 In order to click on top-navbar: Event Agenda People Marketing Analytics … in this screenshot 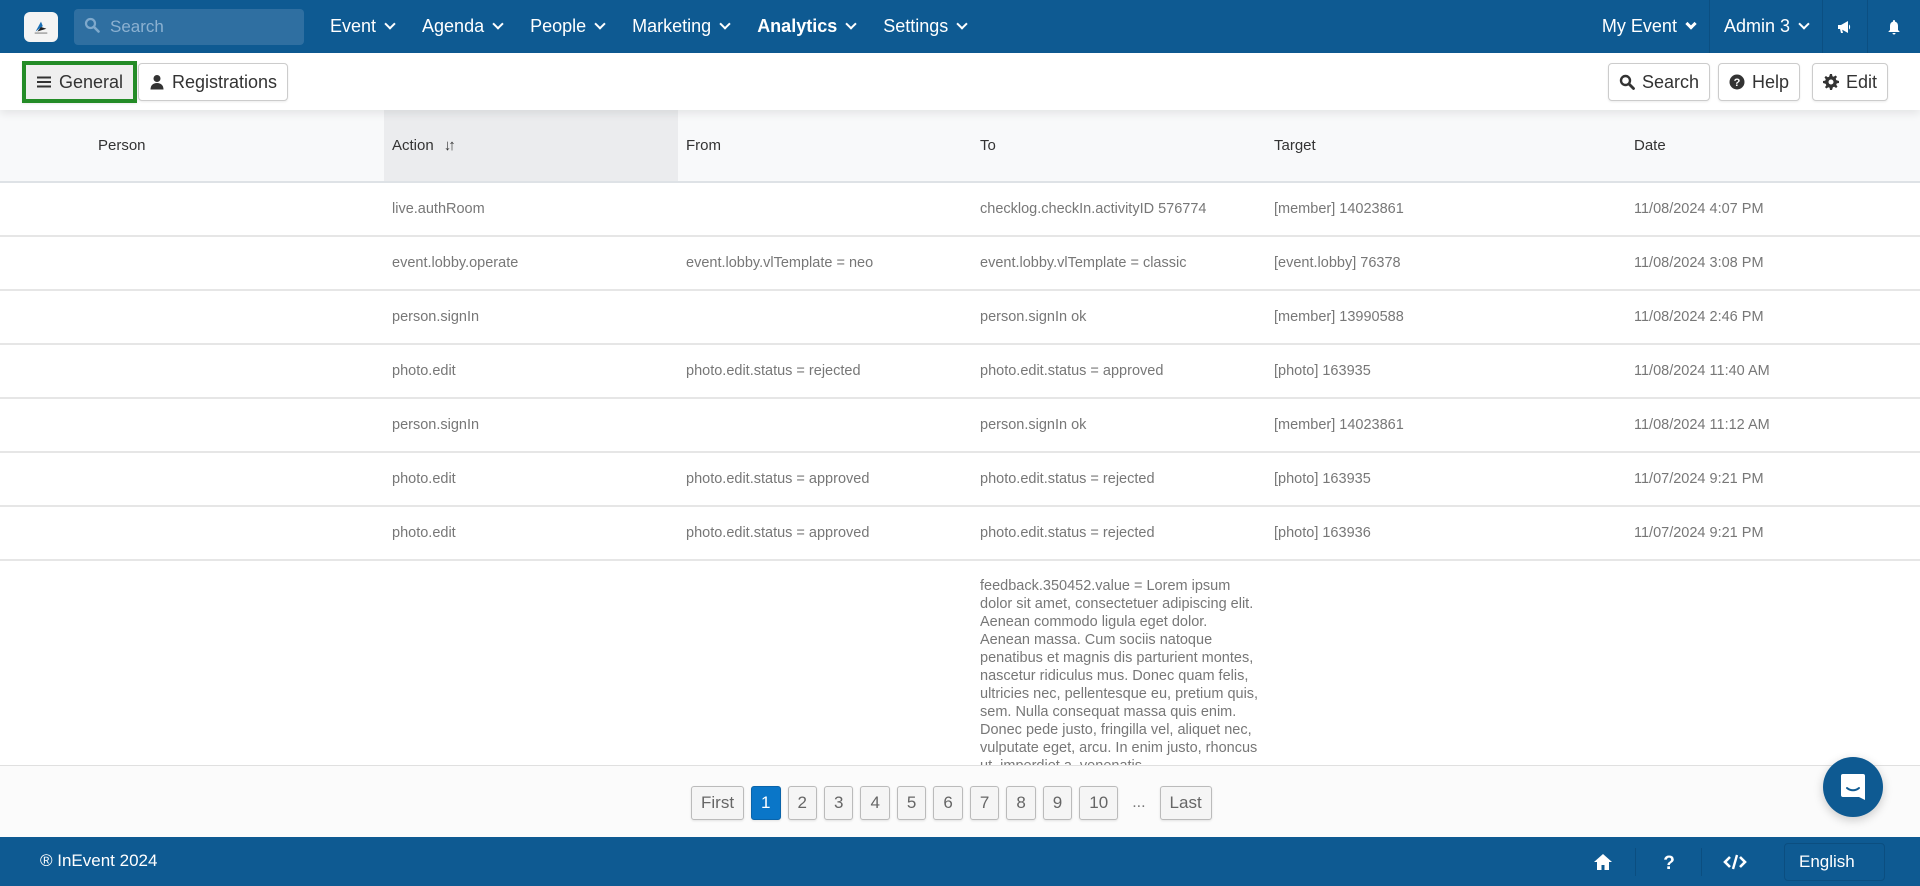, I will do `click(960, 26)`.